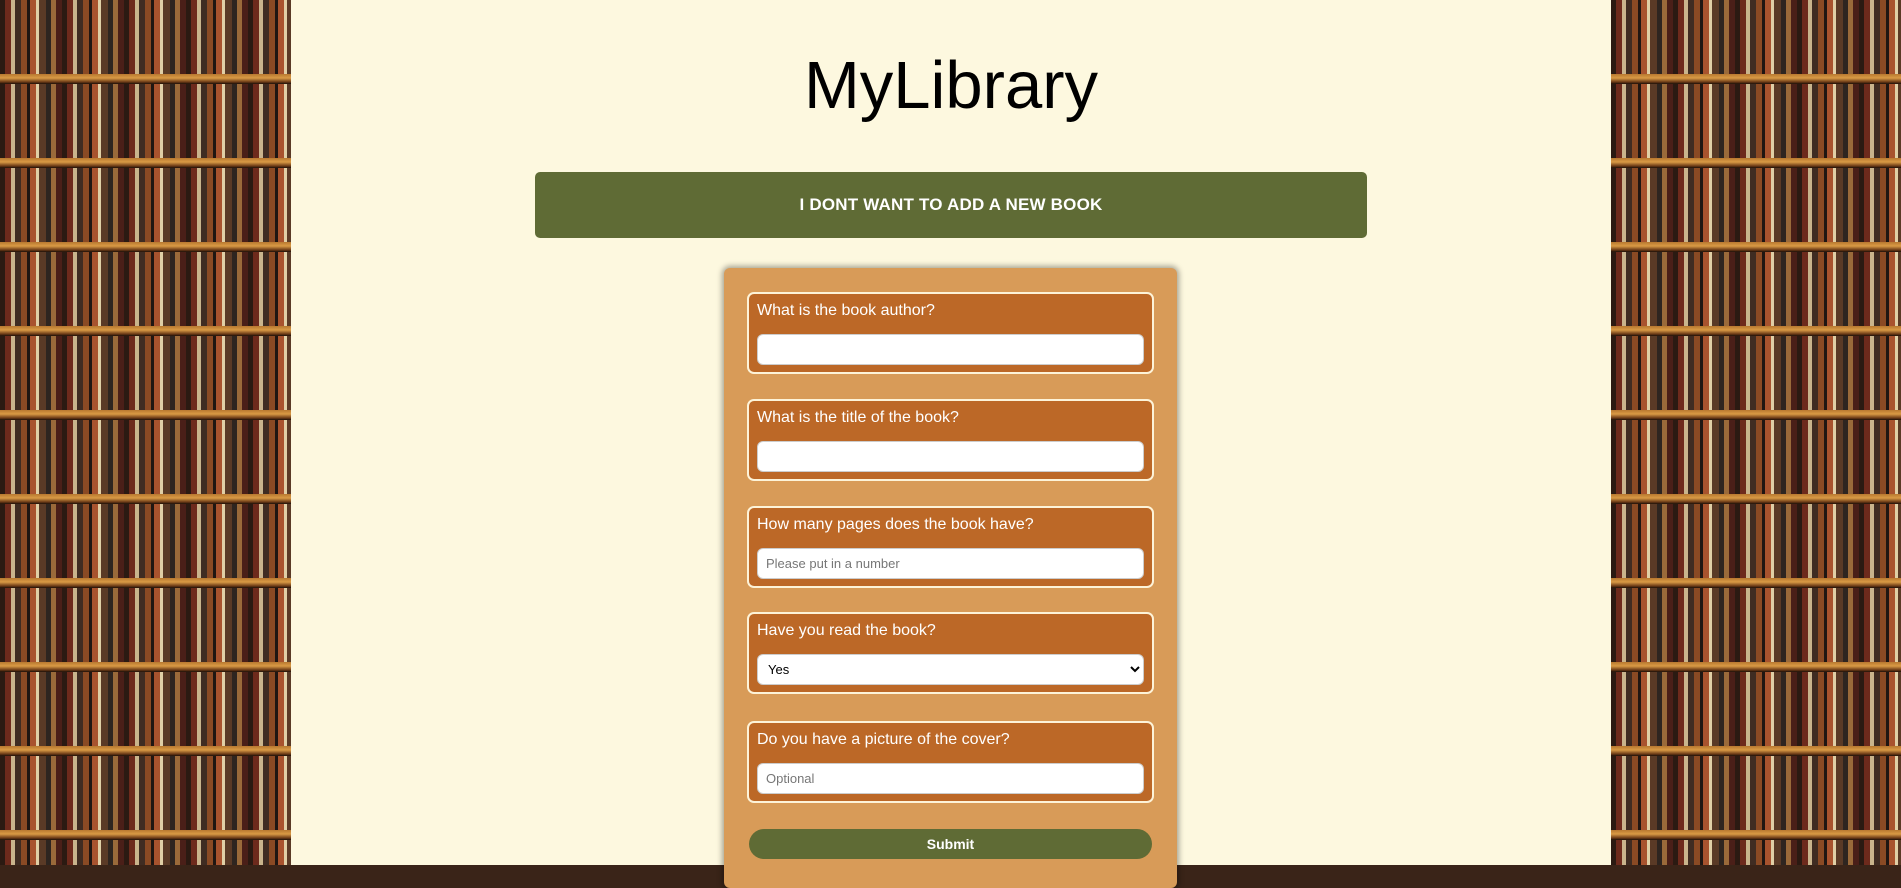 The height and width of the screenshot is (888, 1901). Describe the element at coordinates (950, 669) in the screenshot. I see `read-status-select: Yes` at that location.